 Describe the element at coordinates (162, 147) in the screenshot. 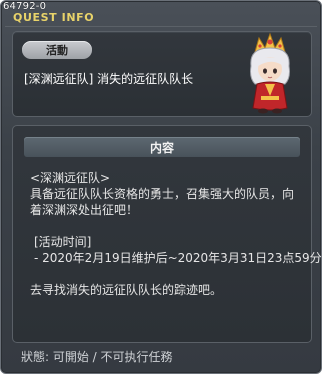

I see `content-header: 内容` at that location.